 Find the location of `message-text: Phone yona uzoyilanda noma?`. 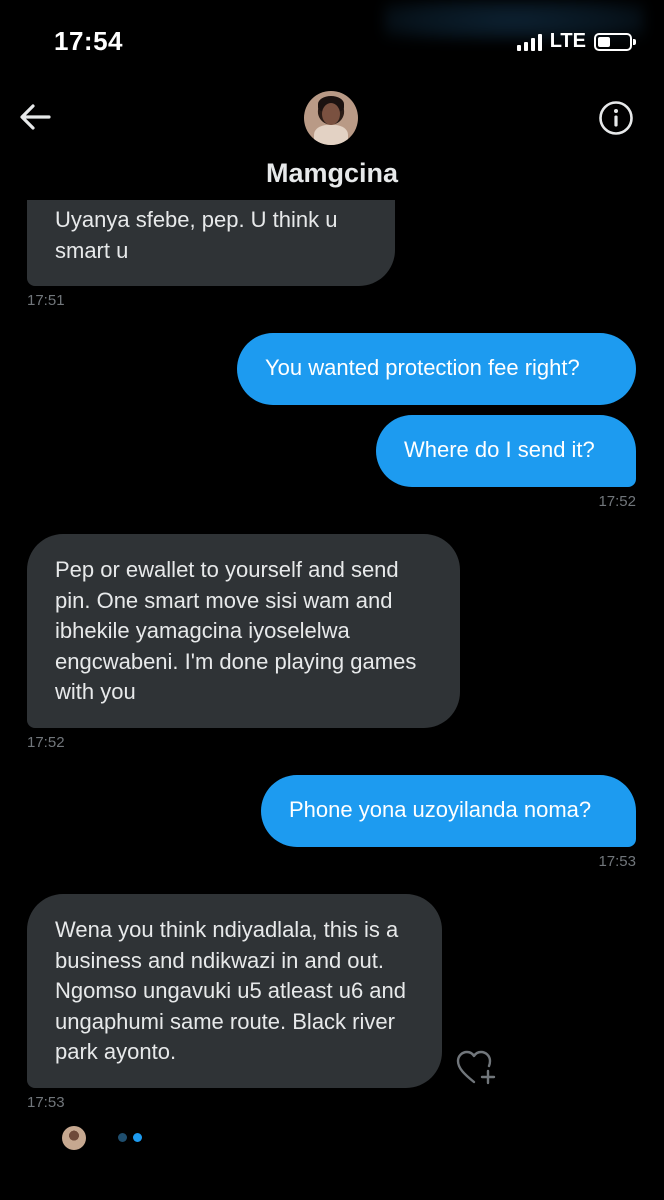

message-text: Phone yona uzoyilanda noma? is located at coordinates (440, 809).